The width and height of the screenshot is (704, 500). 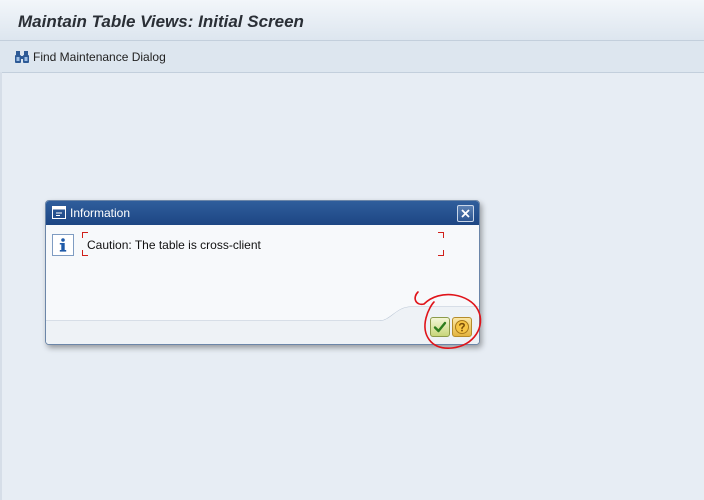 I want to click on page-title: Maintain Table Views: Initial Screen, so click(x=161, y=21).